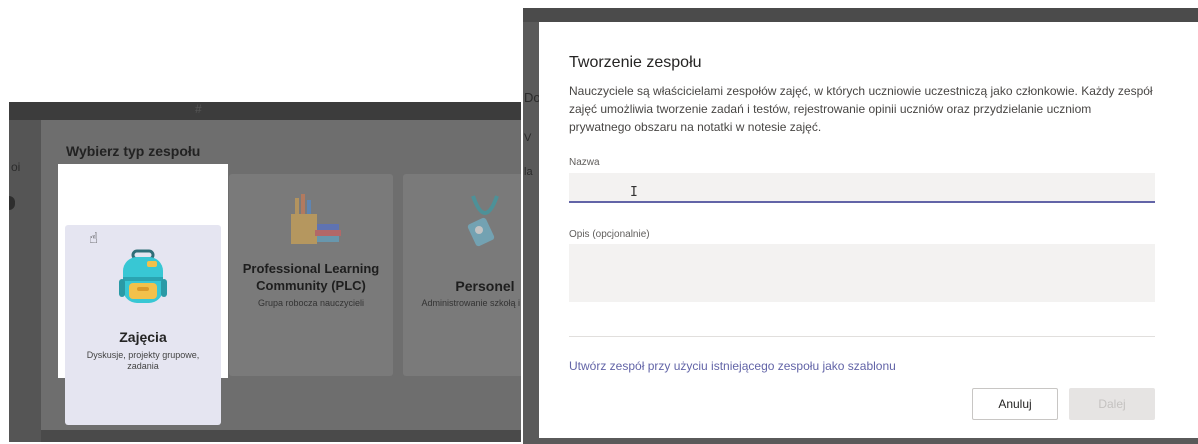 This screenshot has width=1198, height=444. What do you see at coordinates (862, 336) in the screenshot?
I see `divider` at bounding box center [862, 336].